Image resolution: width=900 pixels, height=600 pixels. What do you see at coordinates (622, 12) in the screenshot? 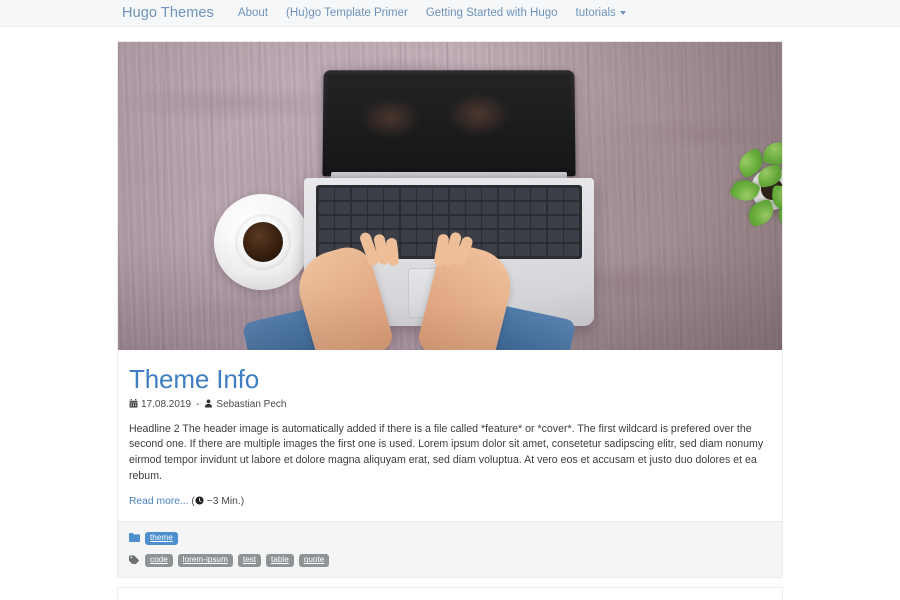
I see `chevron-down-icon` at bounding box center [622, 12].